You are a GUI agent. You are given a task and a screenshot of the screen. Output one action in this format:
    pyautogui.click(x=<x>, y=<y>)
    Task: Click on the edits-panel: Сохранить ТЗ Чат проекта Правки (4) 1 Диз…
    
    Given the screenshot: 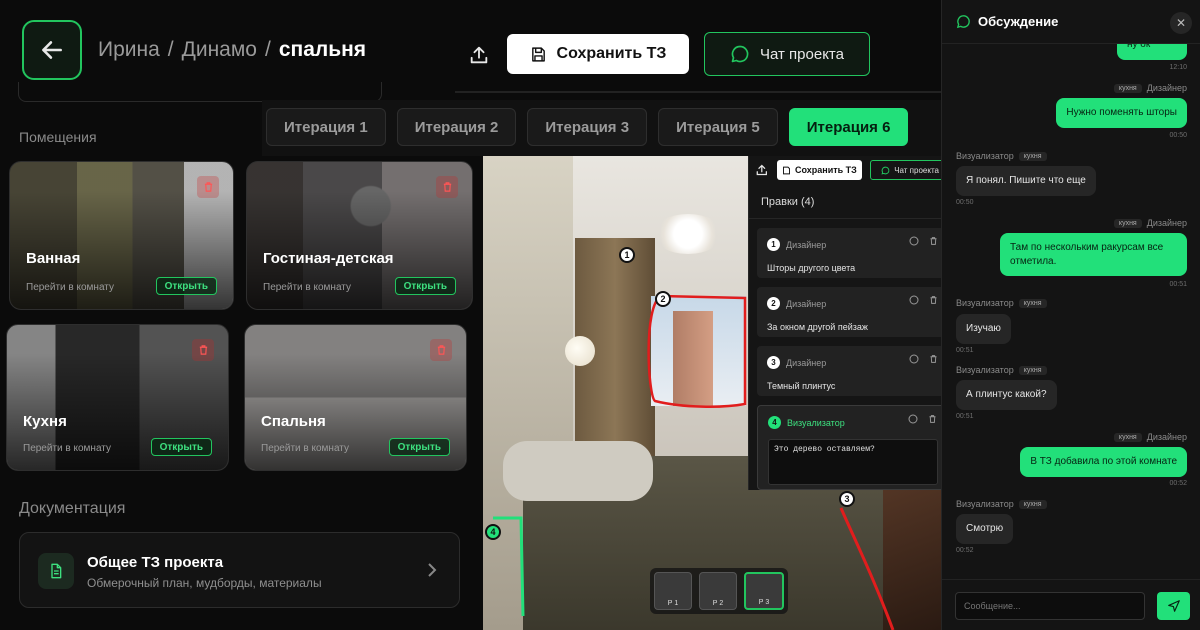 What is the action you would take?
    pyautogui.click(x=852, y=323)
    